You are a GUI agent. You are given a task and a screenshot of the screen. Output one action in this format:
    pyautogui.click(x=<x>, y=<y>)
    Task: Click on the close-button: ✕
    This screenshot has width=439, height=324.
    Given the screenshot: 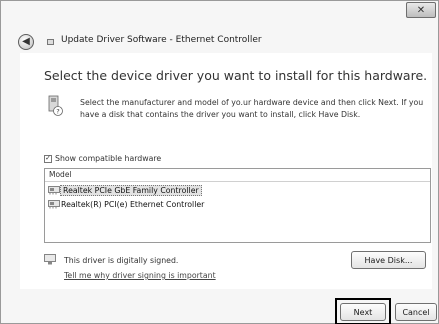 What is the action you would take?
    pyautogui.click(x=421, y=10)
    